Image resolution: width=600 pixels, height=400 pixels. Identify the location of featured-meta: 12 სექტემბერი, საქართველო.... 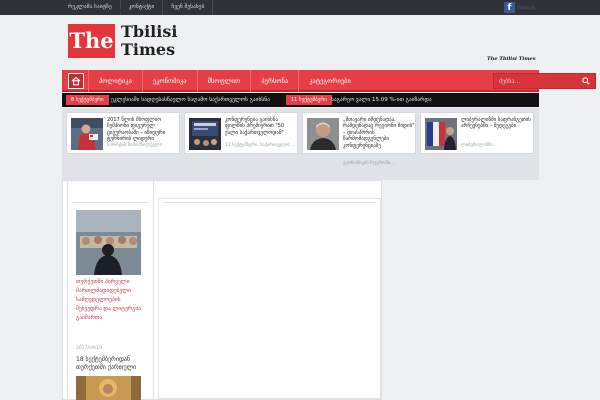
(259, 145).